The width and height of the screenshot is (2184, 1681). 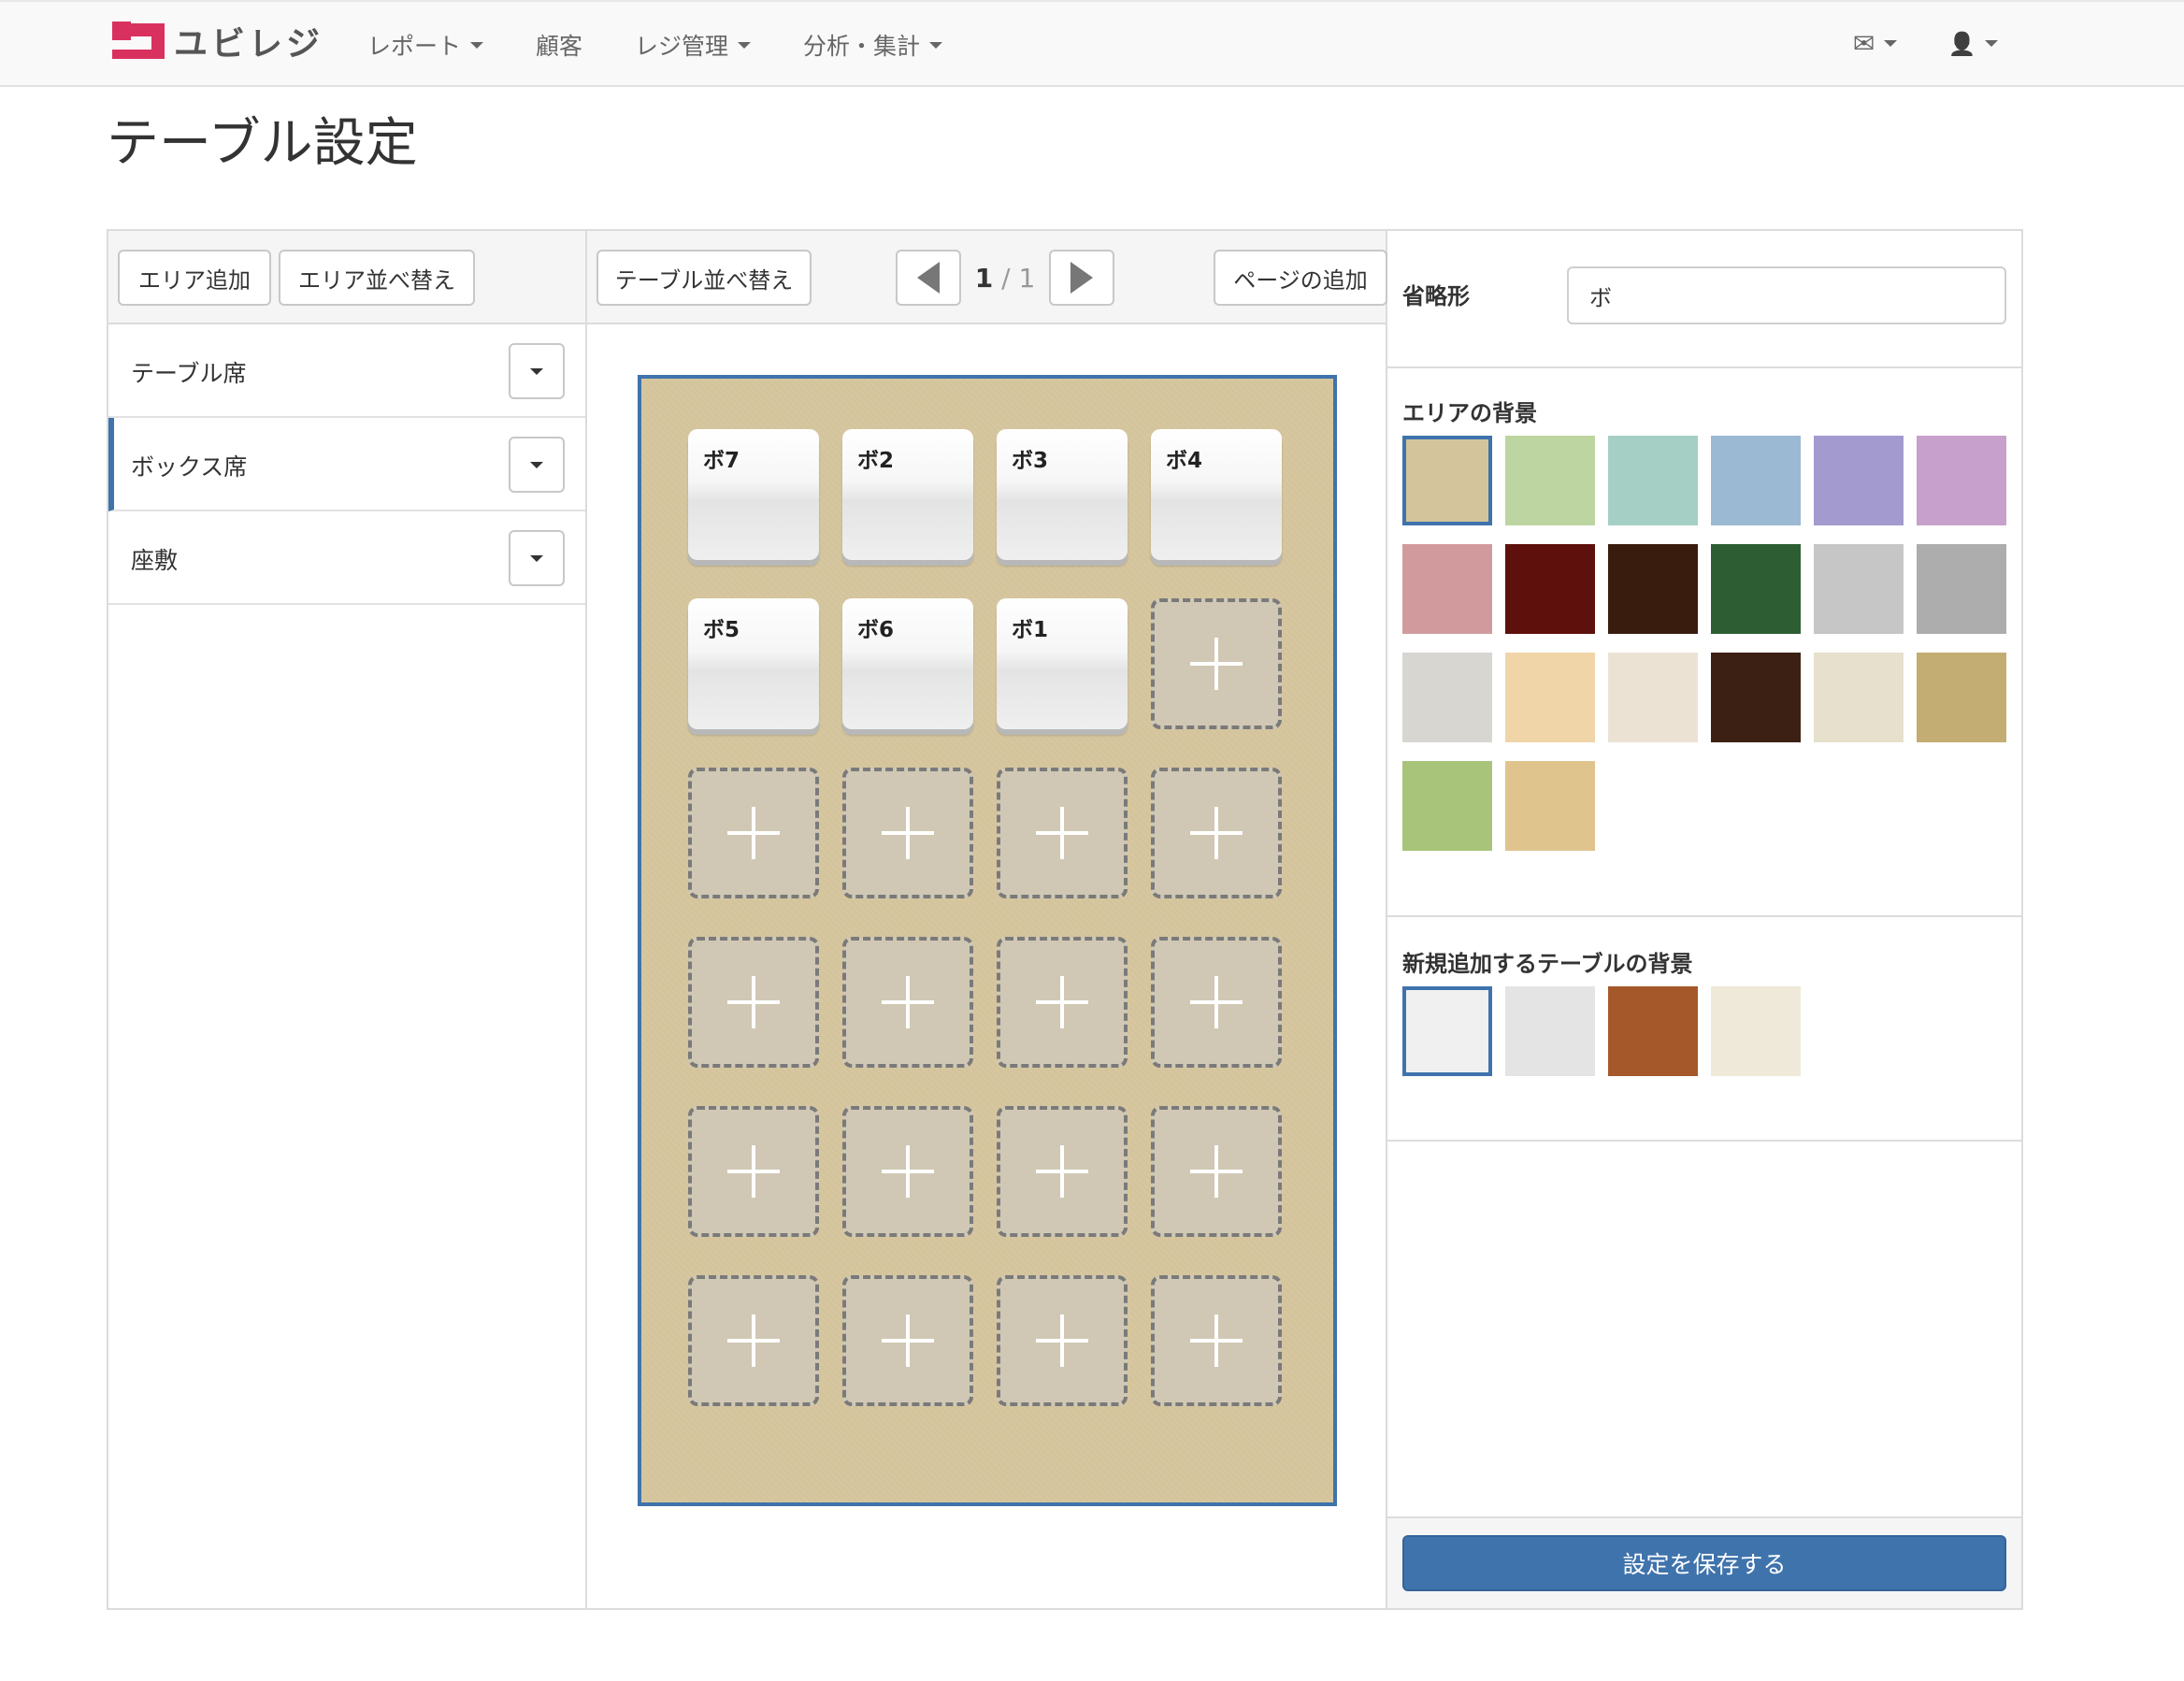 I want to click on table-tile: ボ4, so click(x=1216, y=494).